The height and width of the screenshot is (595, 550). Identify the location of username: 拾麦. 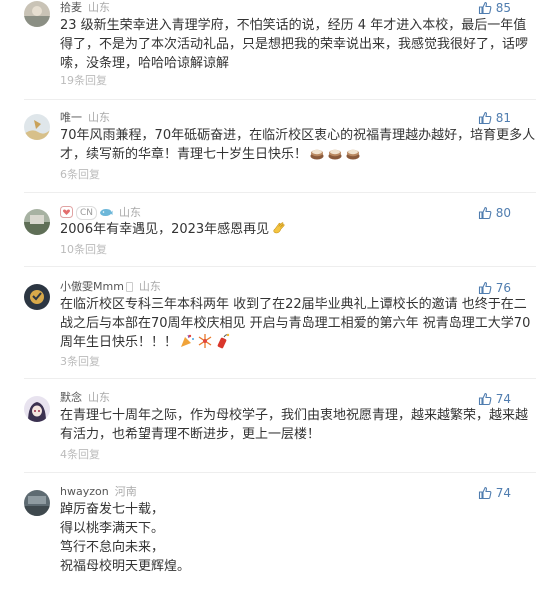
(71, 7).